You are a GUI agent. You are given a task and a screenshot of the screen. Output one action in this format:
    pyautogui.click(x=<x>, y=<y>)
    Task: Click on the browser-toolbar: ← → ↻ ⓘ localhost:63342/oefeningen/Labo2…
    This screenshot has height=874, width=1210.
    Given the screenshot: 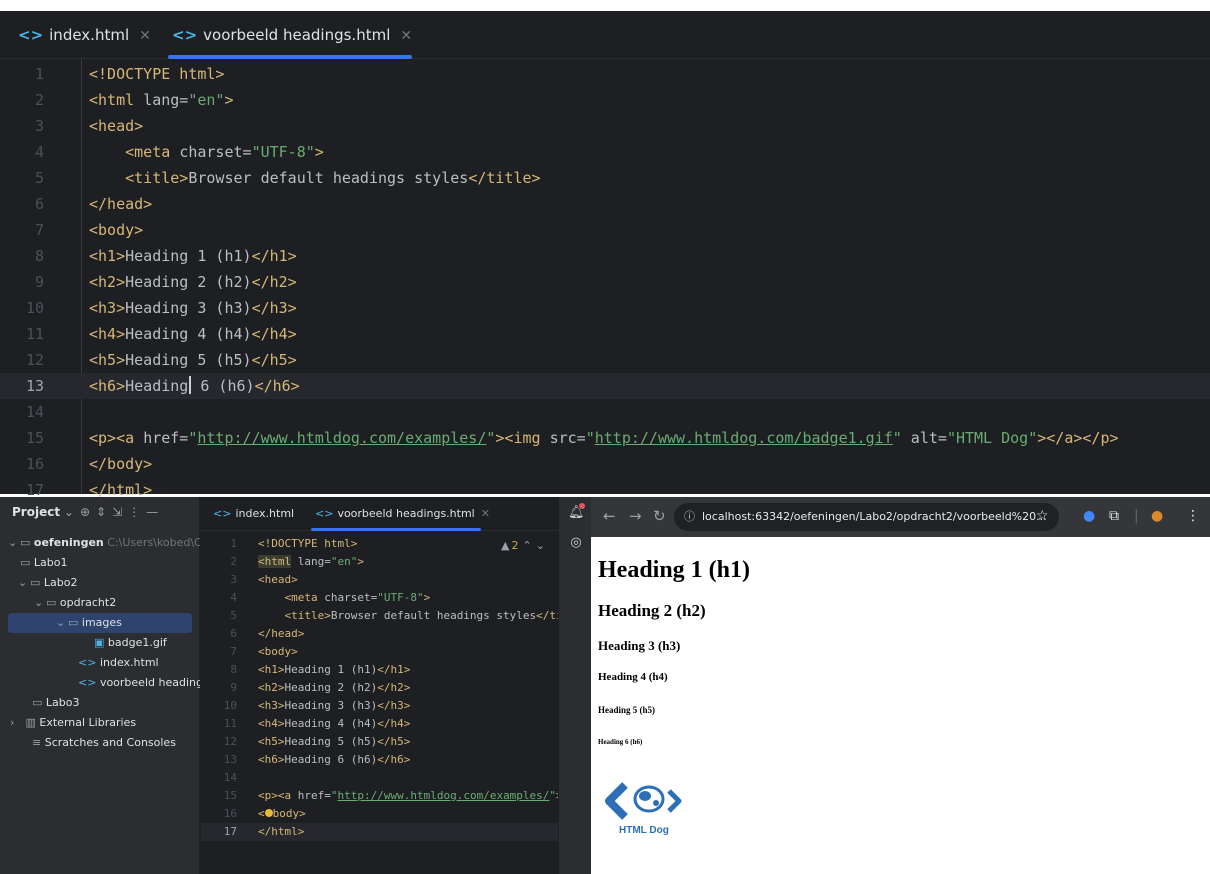 What is the action you would take?
    pyautogui.click(x=900, y=517)
    